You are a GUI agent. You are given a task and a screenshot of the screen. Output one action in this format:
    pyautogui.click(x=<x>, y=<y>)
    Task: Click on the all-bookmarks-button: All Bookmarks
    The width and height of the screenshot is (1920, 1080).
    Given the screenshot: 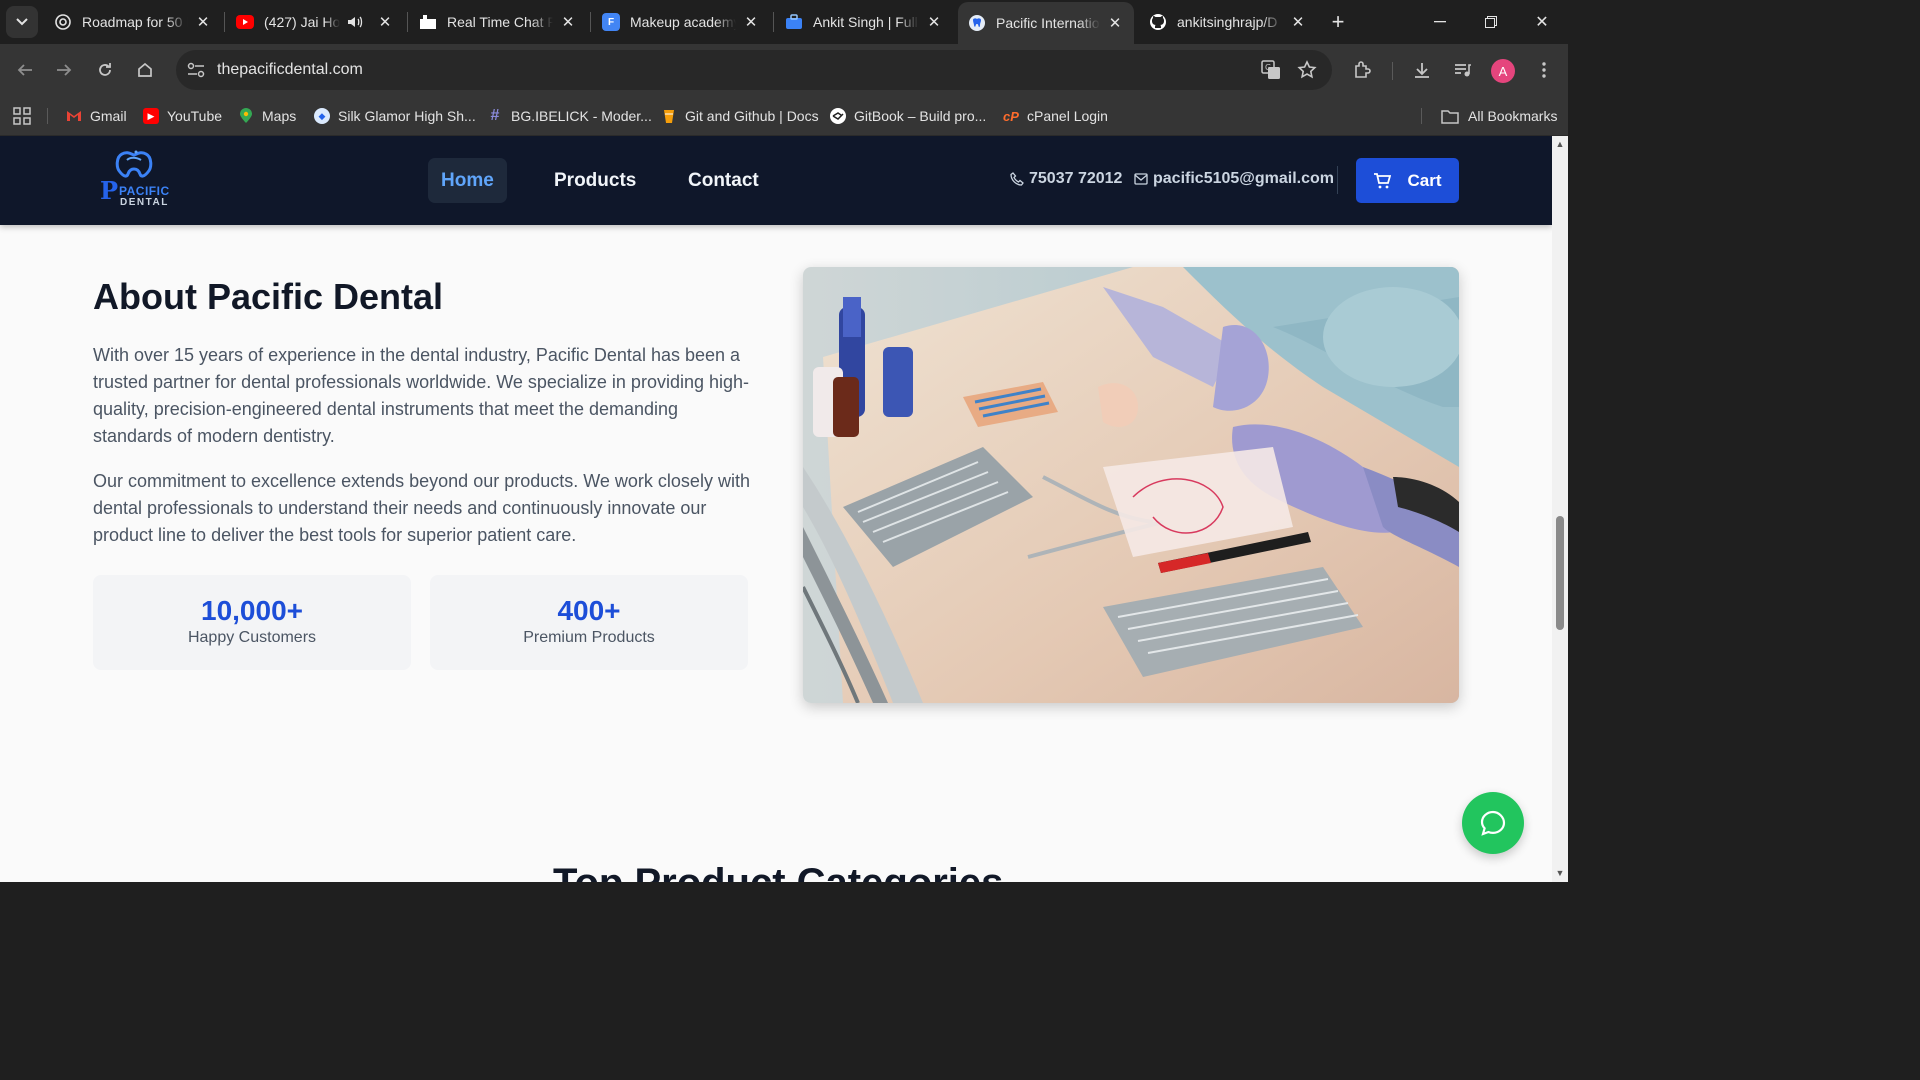 What is the action you would take?
    pyautogui.click(x=1498, y=116)
    